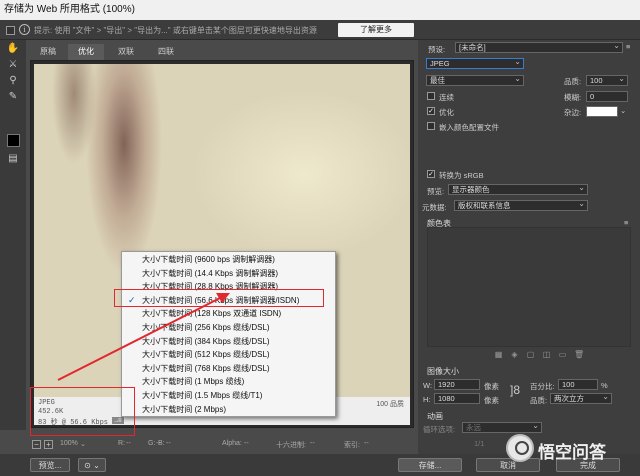  What do you see at coordinates (431, 126) in the screenshot?
I see `embed-profile-checkbox` at bounding box center [431, 126].